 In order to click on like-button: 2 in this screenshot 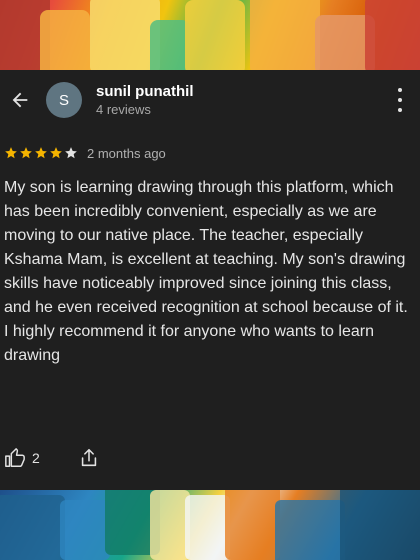, I will do `click(22, 458)`.